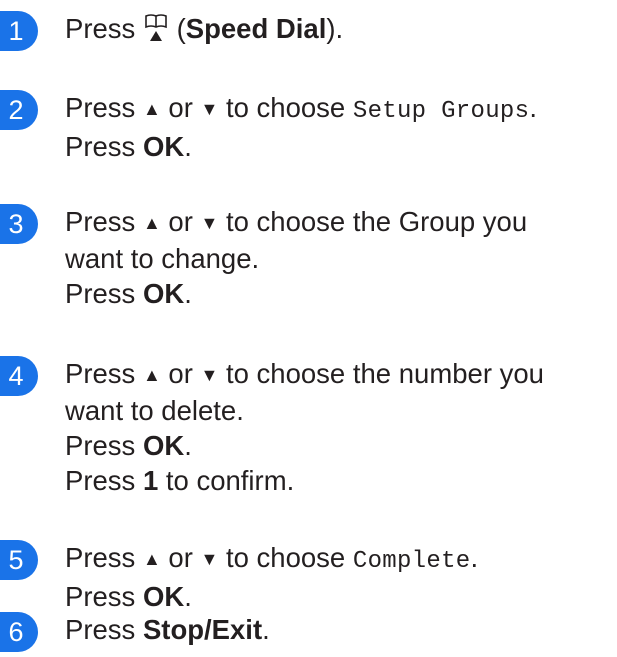 Image resolution: width=617 pixels, height=657 pixels. Describe the element at coordinates (411, 561) in the screenshot. I see `menu-option: Complete` at that location.